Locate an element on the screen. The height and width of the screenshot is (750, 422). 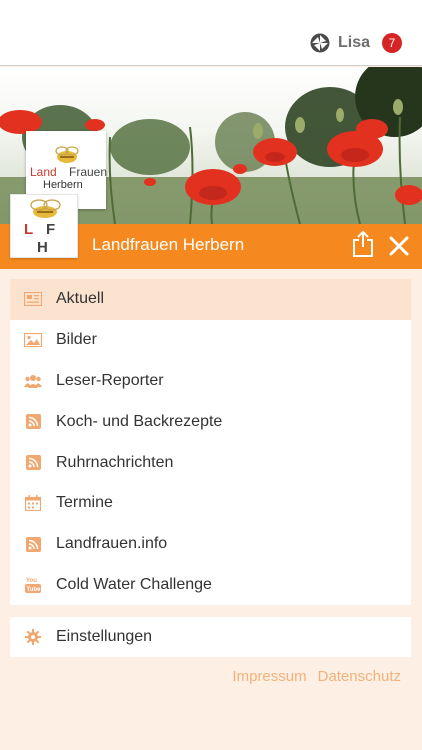
drawer-title: Landfrauen Herbern is located at coordinates (168, 244).